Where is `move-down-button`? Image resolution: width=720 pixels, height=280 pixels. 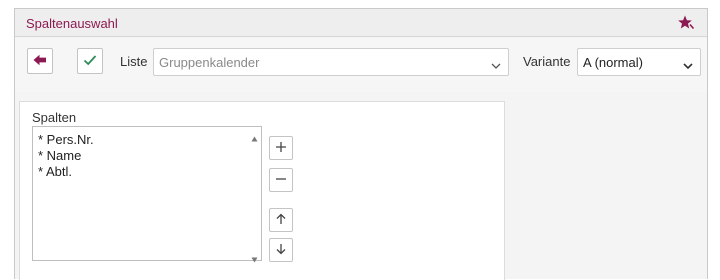 move-down-button is located at coordinates (281, 250).